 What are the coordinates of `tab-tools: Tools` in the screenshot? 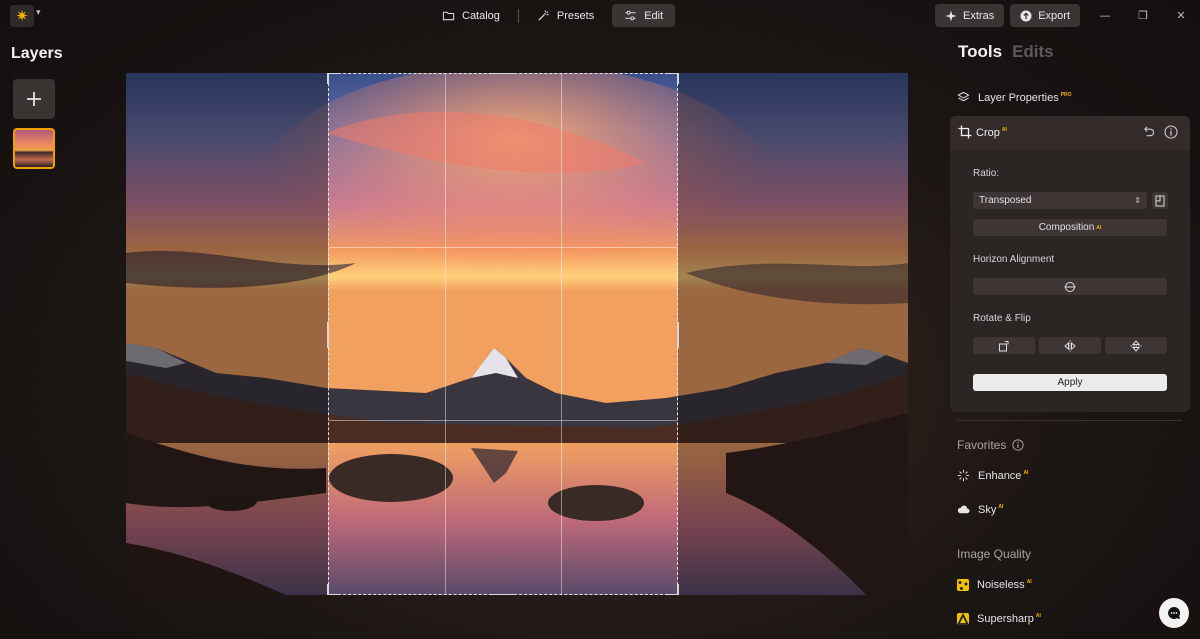 It's located at (980, 52).